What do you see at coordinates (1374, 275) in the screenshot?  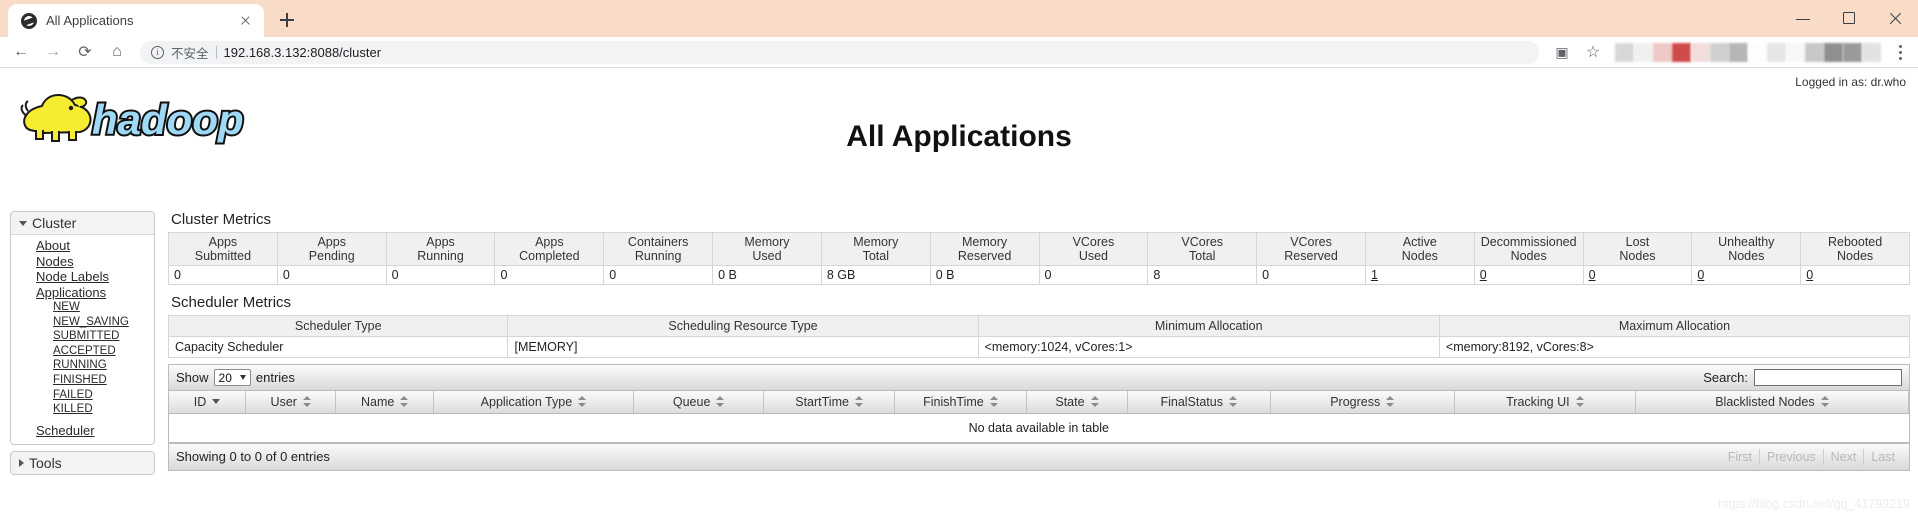 I see `cluster-metric-link: 1` at bounding box center [1374, 275].